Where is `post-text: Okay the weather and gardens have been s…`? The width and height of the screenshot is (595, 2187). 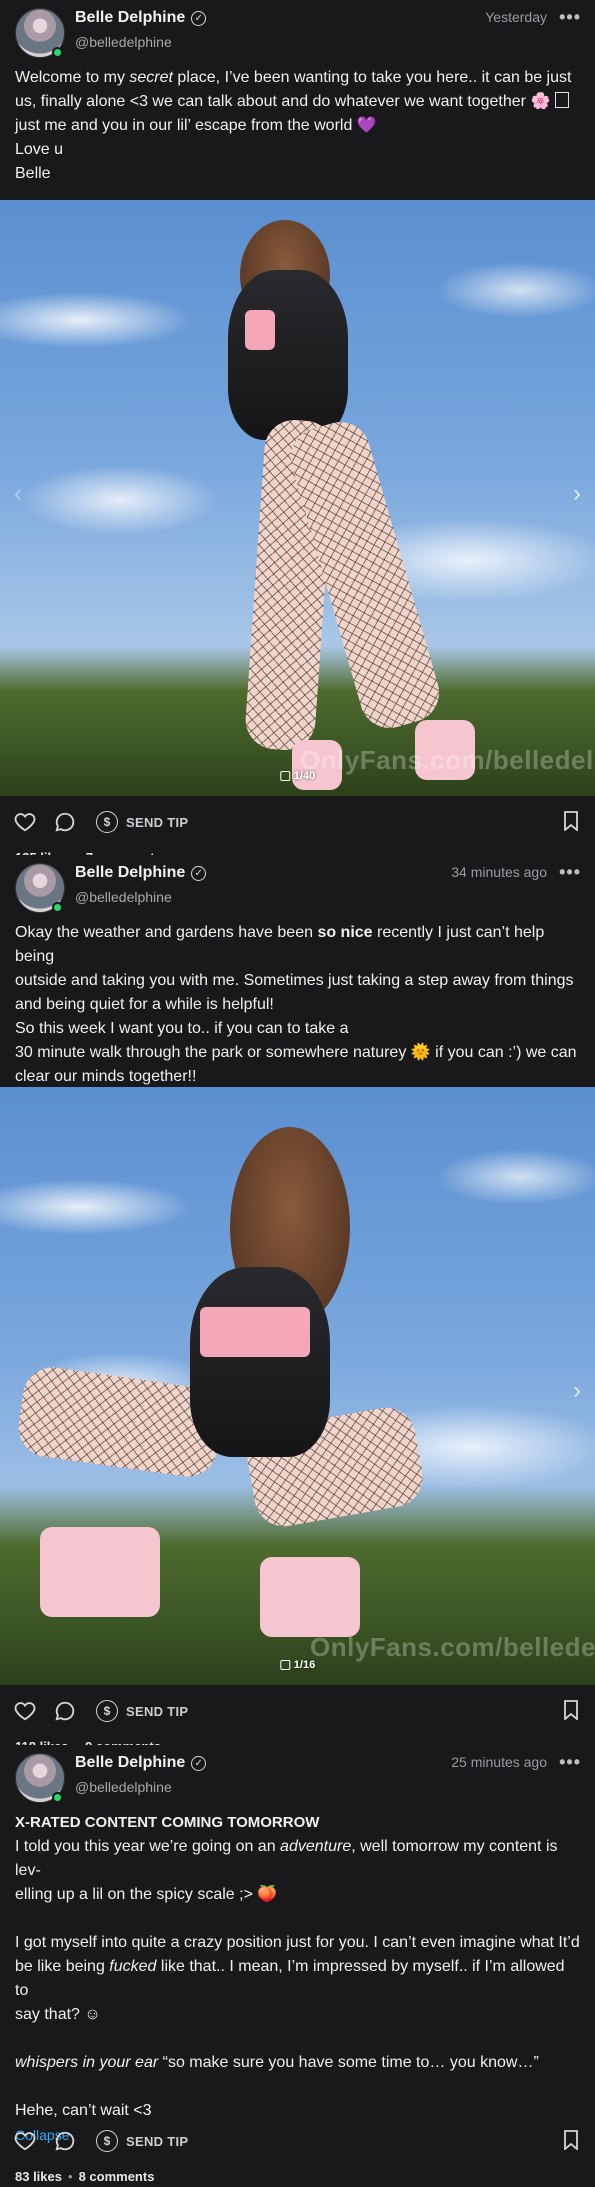 post-text: Okay the weather and gardens have been s… is located at coordinates (297, 1003).